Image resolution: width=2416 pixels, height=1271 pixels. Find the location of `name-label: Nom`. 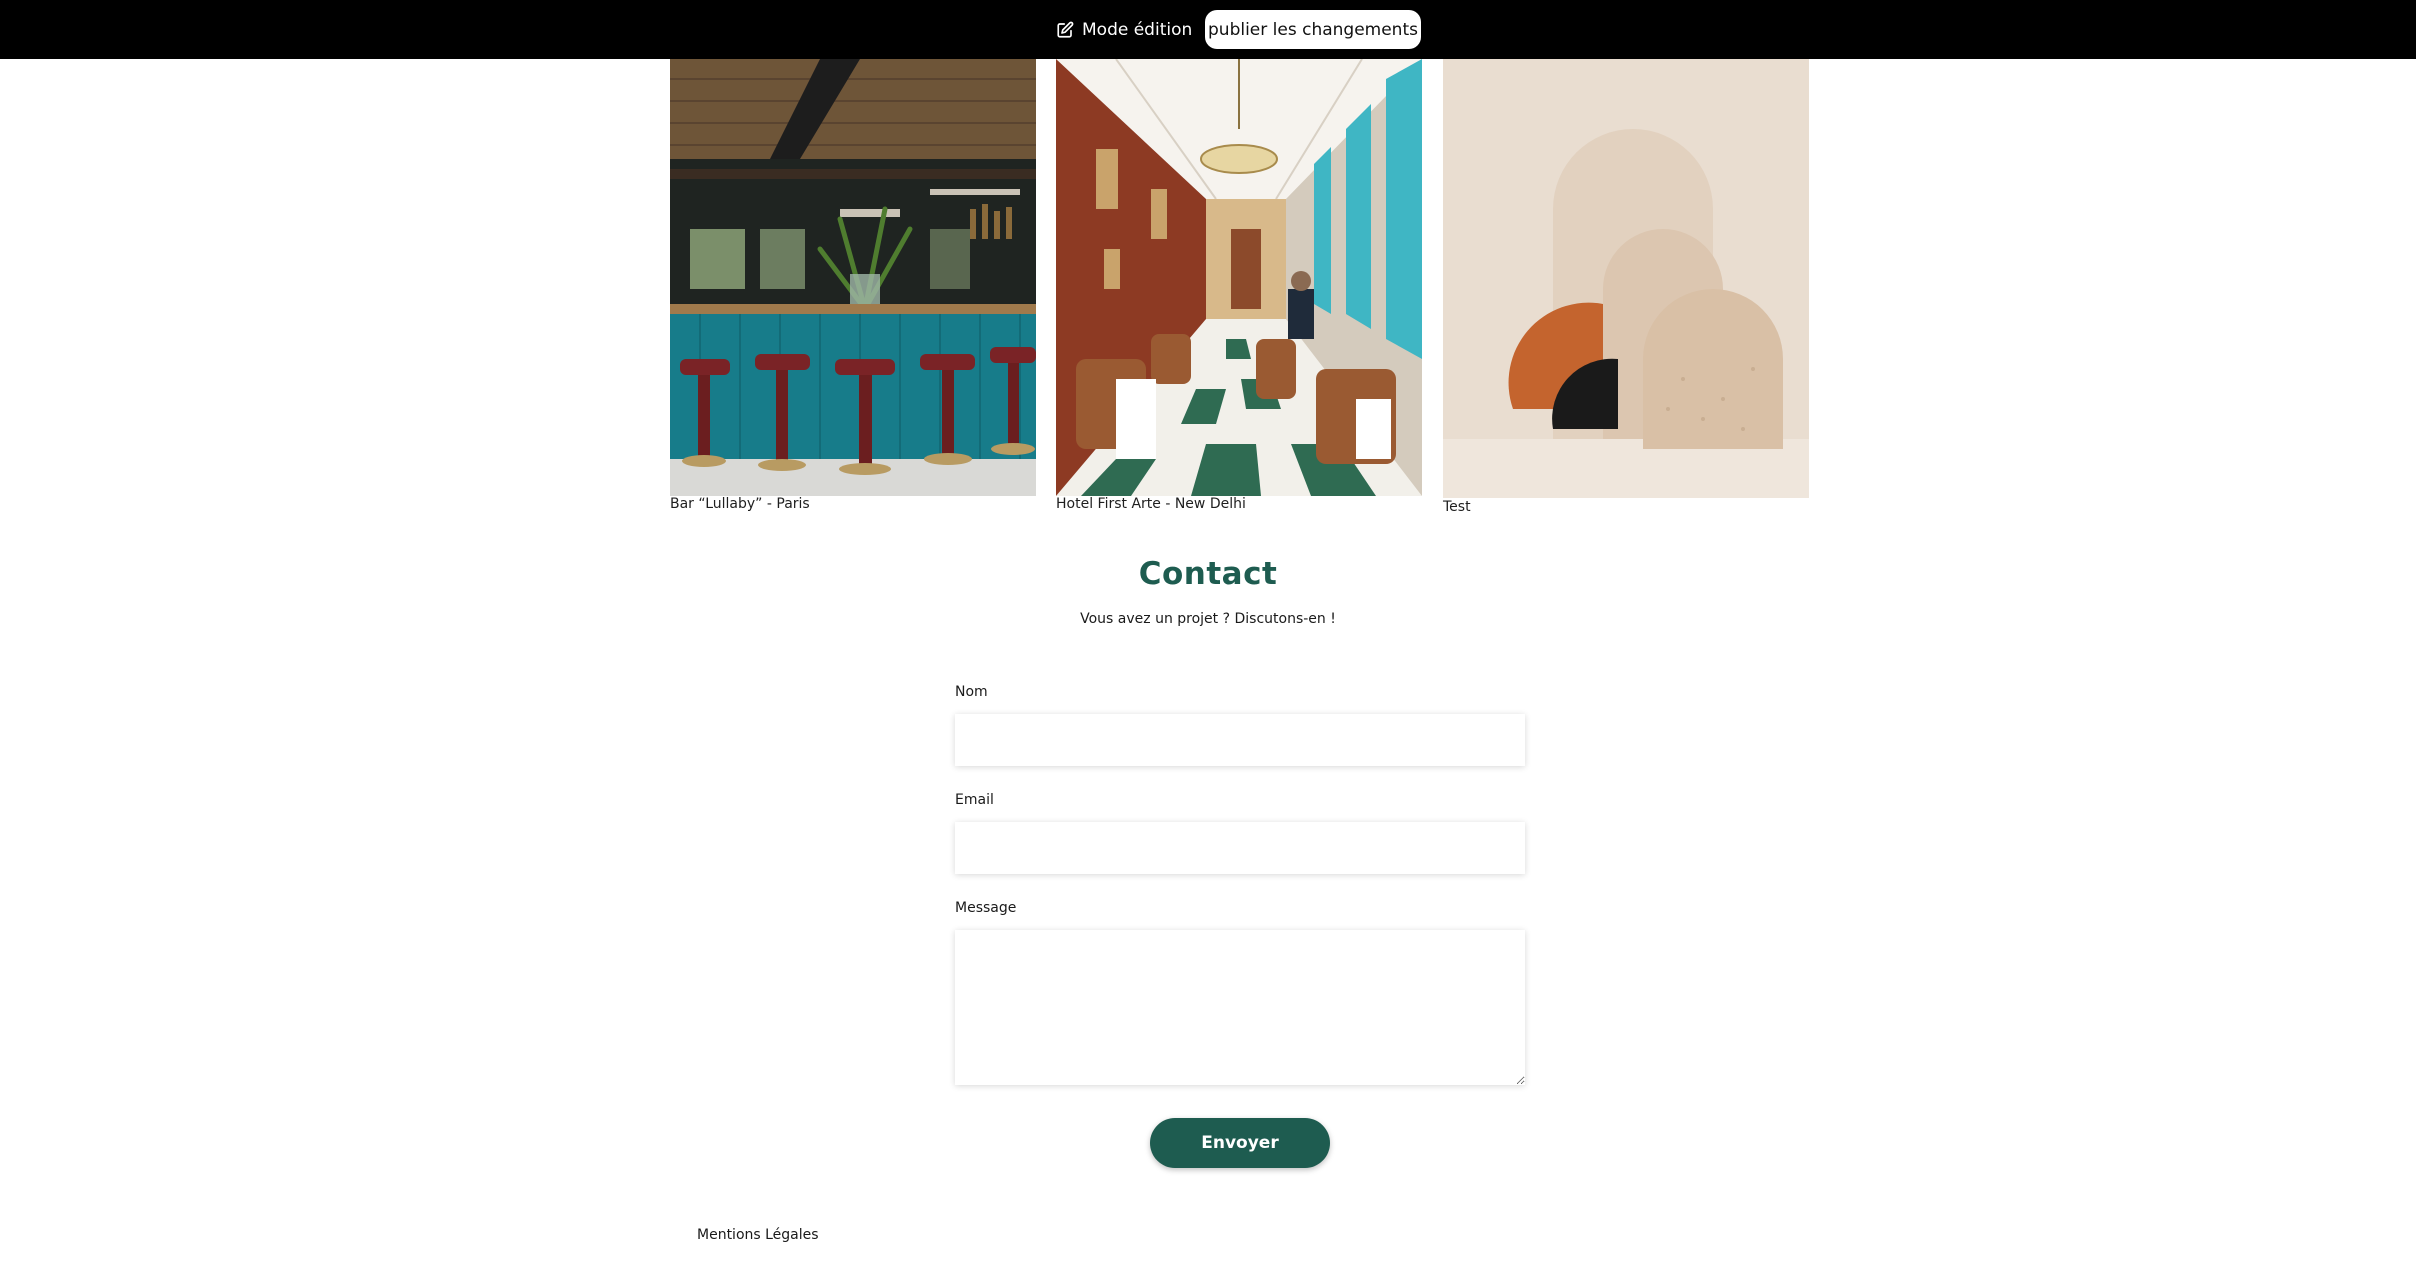

name-label: Nom is located at coordinates (971, 692).